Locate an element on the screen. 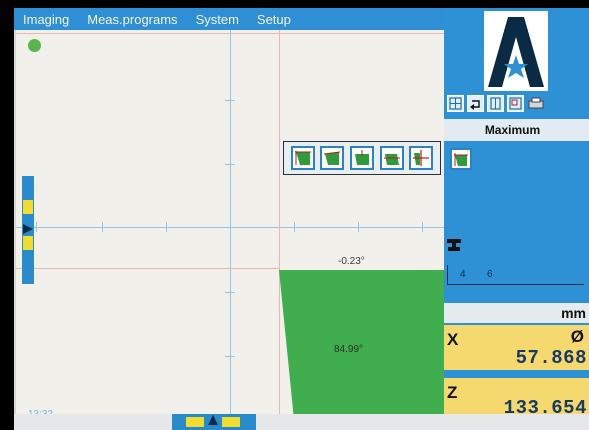 This screenshot has height=430, width=589. horizontal-position-slider is located at coordinates (214, 422).